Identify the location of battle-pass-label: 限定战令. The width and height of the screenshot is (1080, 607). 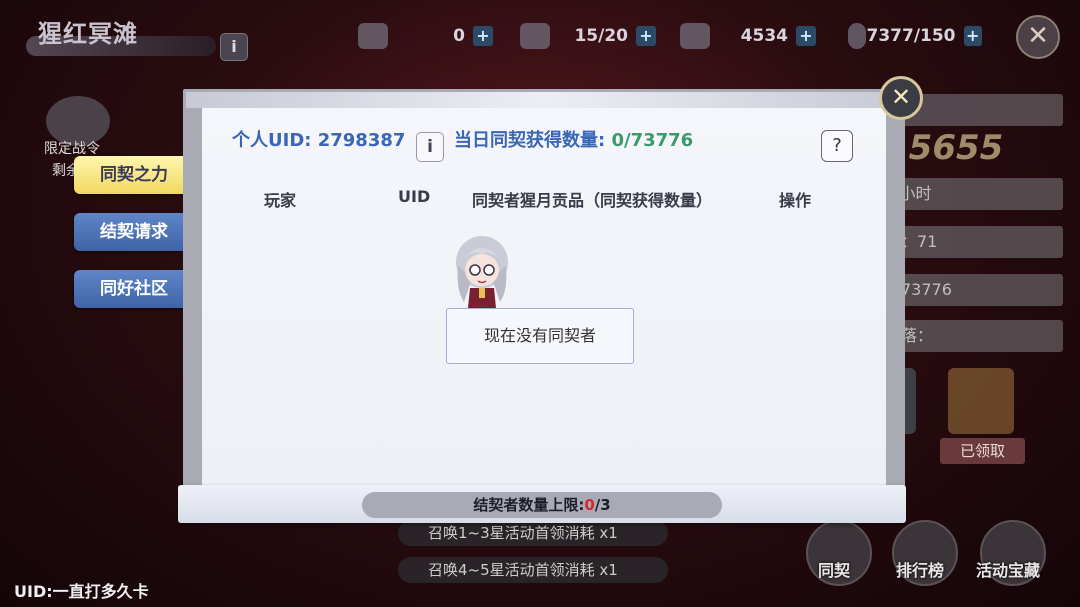
(72, 149).